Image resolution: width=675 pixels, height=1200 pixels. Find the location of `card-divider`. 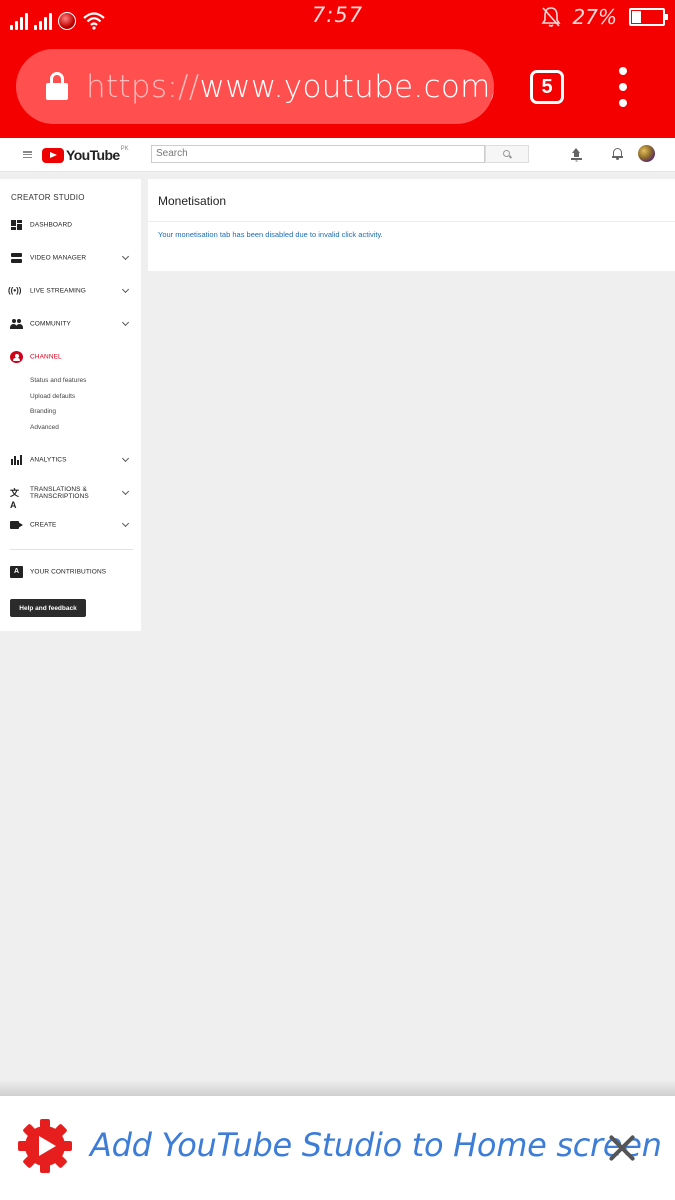

card-divider is located at coordinates (411, 221).